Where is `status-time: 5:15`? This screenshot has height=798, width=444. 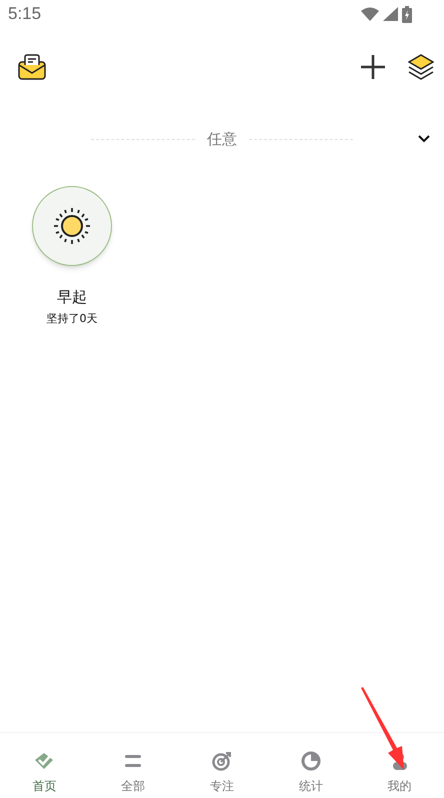
status-time: 5:15 is located at coordinates (25, 14).